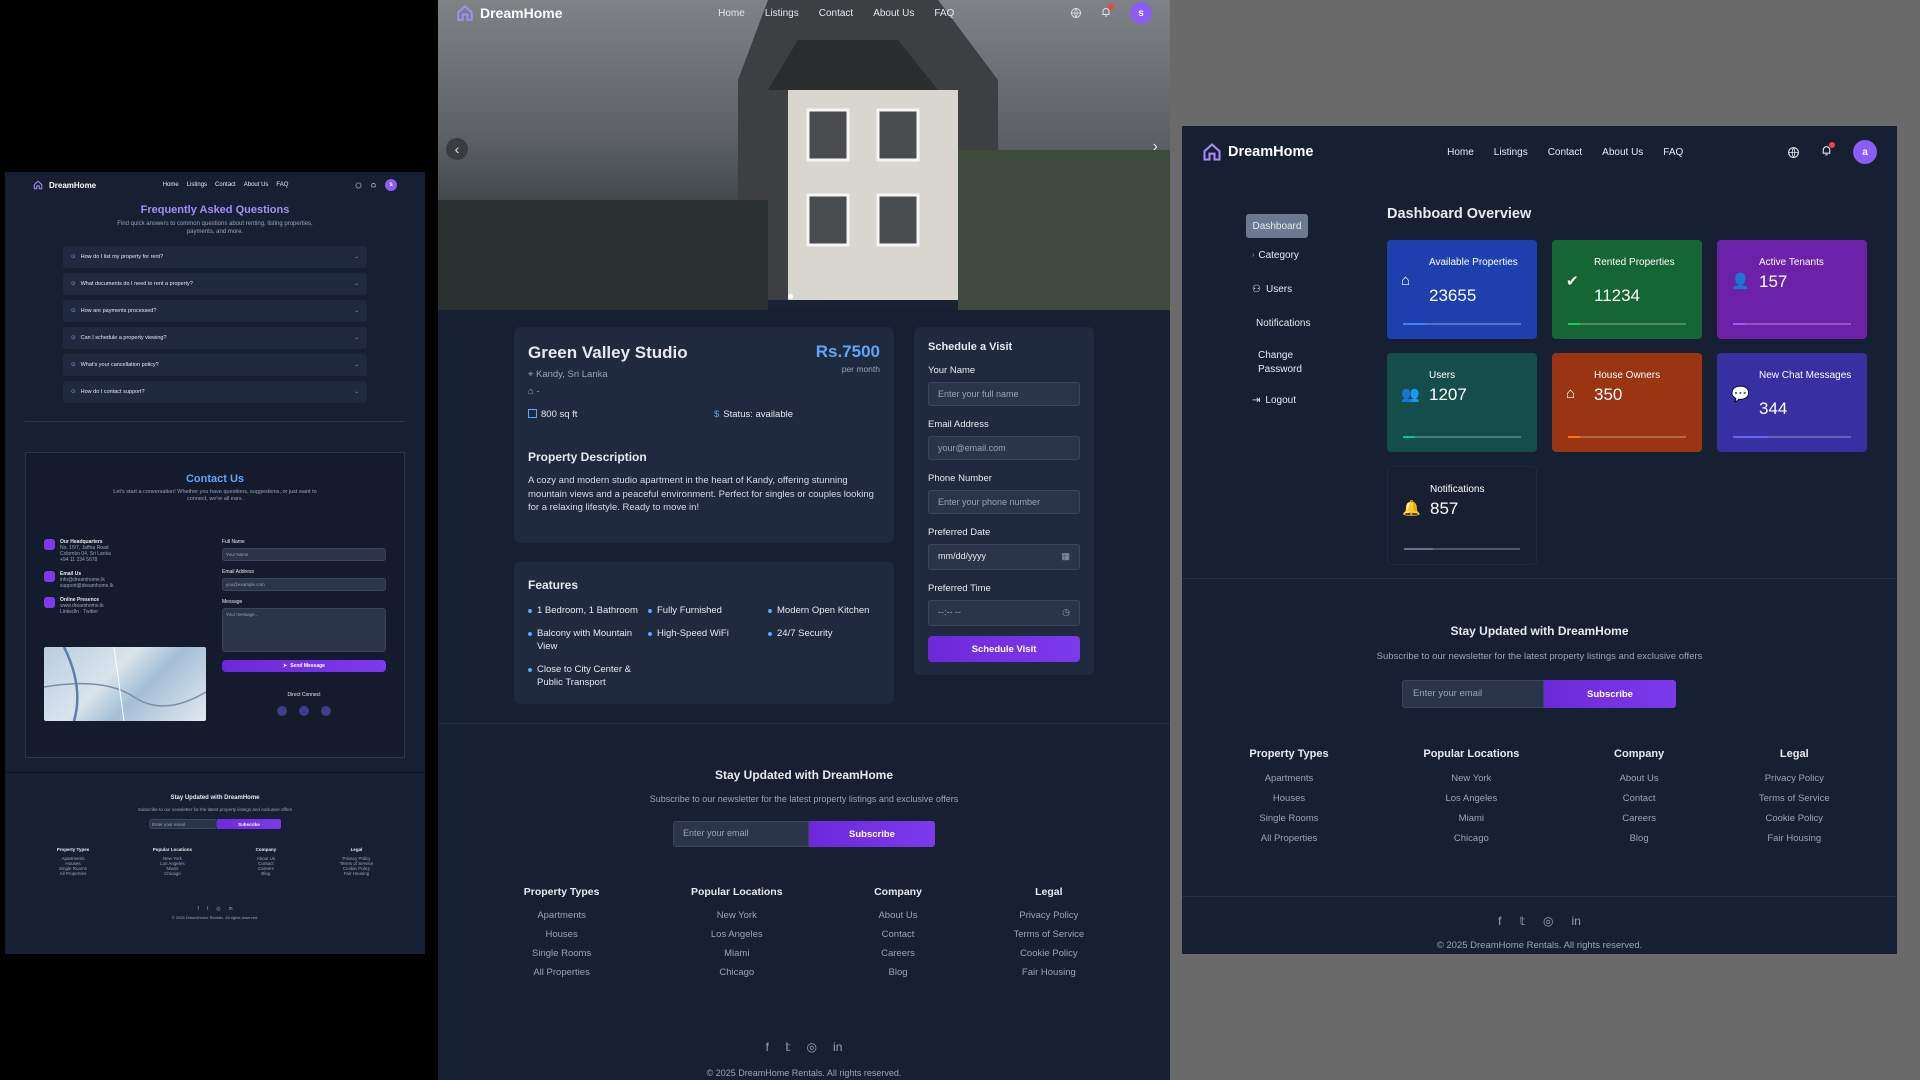 The width and height of the screenshot is (1920, 1080). What do you see at coordinates (1155, 147) in the screenshot?
I see `carousel-next-button: ›` at bounding box center [1155, 147].